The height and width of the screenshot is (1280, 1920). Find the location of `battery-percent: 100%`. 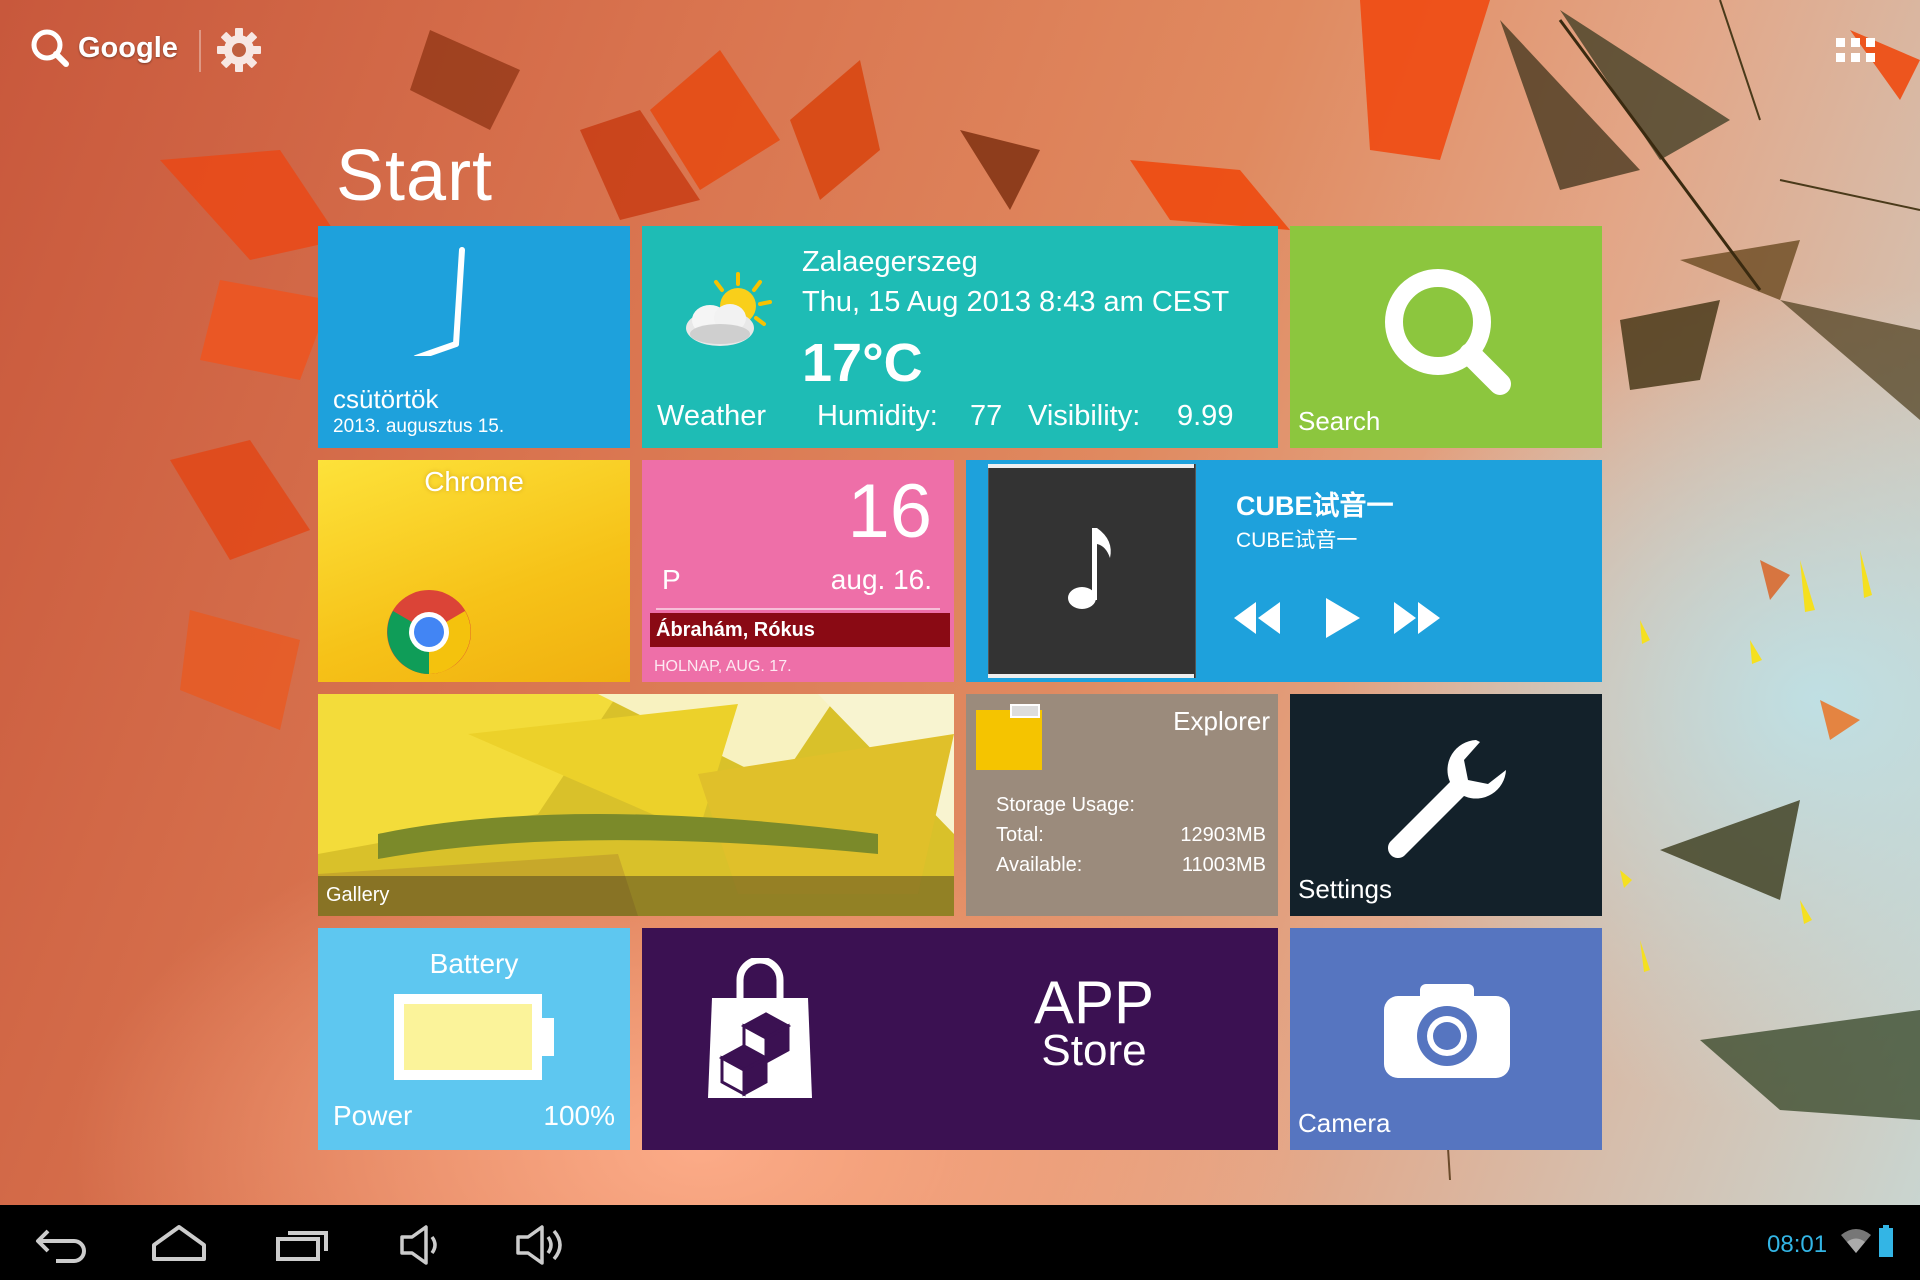

battery-percent: 100% is located at coordinates (579, 1115).